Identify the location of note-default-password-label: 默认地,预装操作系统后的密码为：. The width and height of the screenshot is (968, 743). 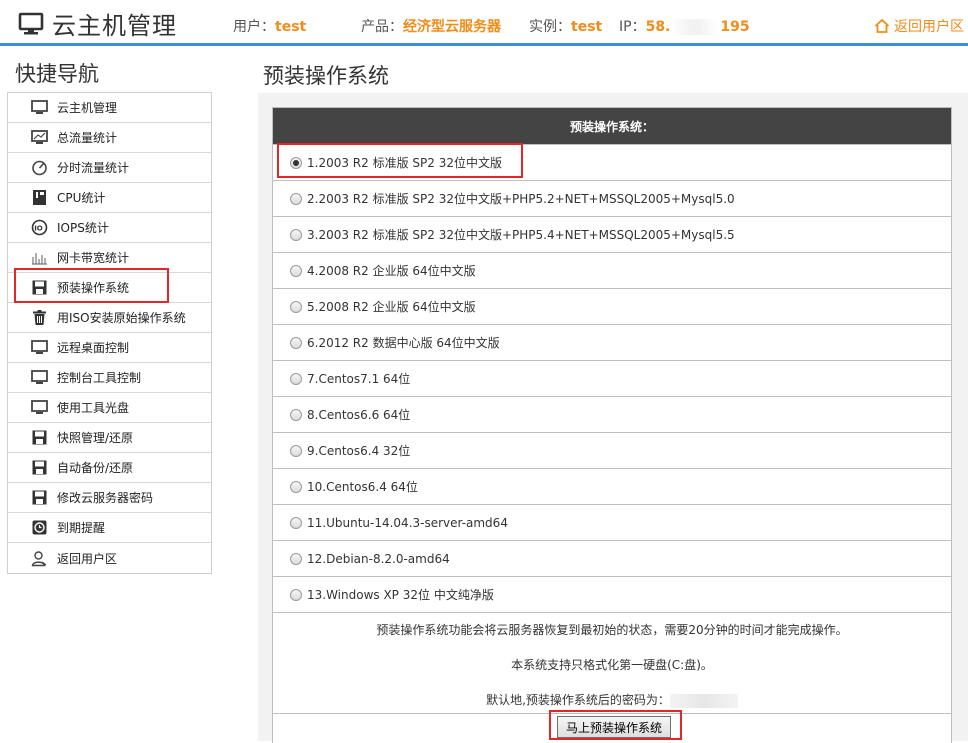
(578, 700).